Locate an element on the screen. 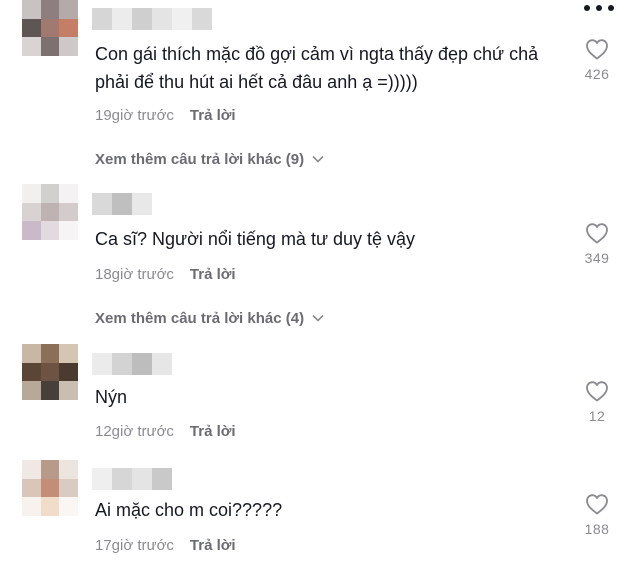 The image size is (640, 570). comment-time: 17giờ trước is located at coordinates (134, 545).